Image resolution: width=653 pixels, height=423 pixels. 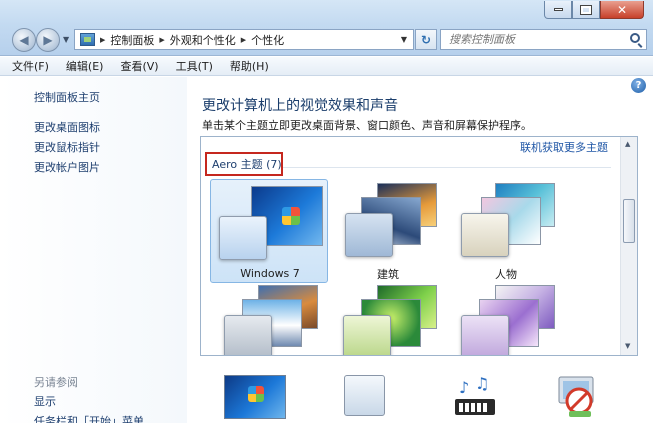 I want to click on recent-pages-dropdown: ▼, so click(x=66, y=39).